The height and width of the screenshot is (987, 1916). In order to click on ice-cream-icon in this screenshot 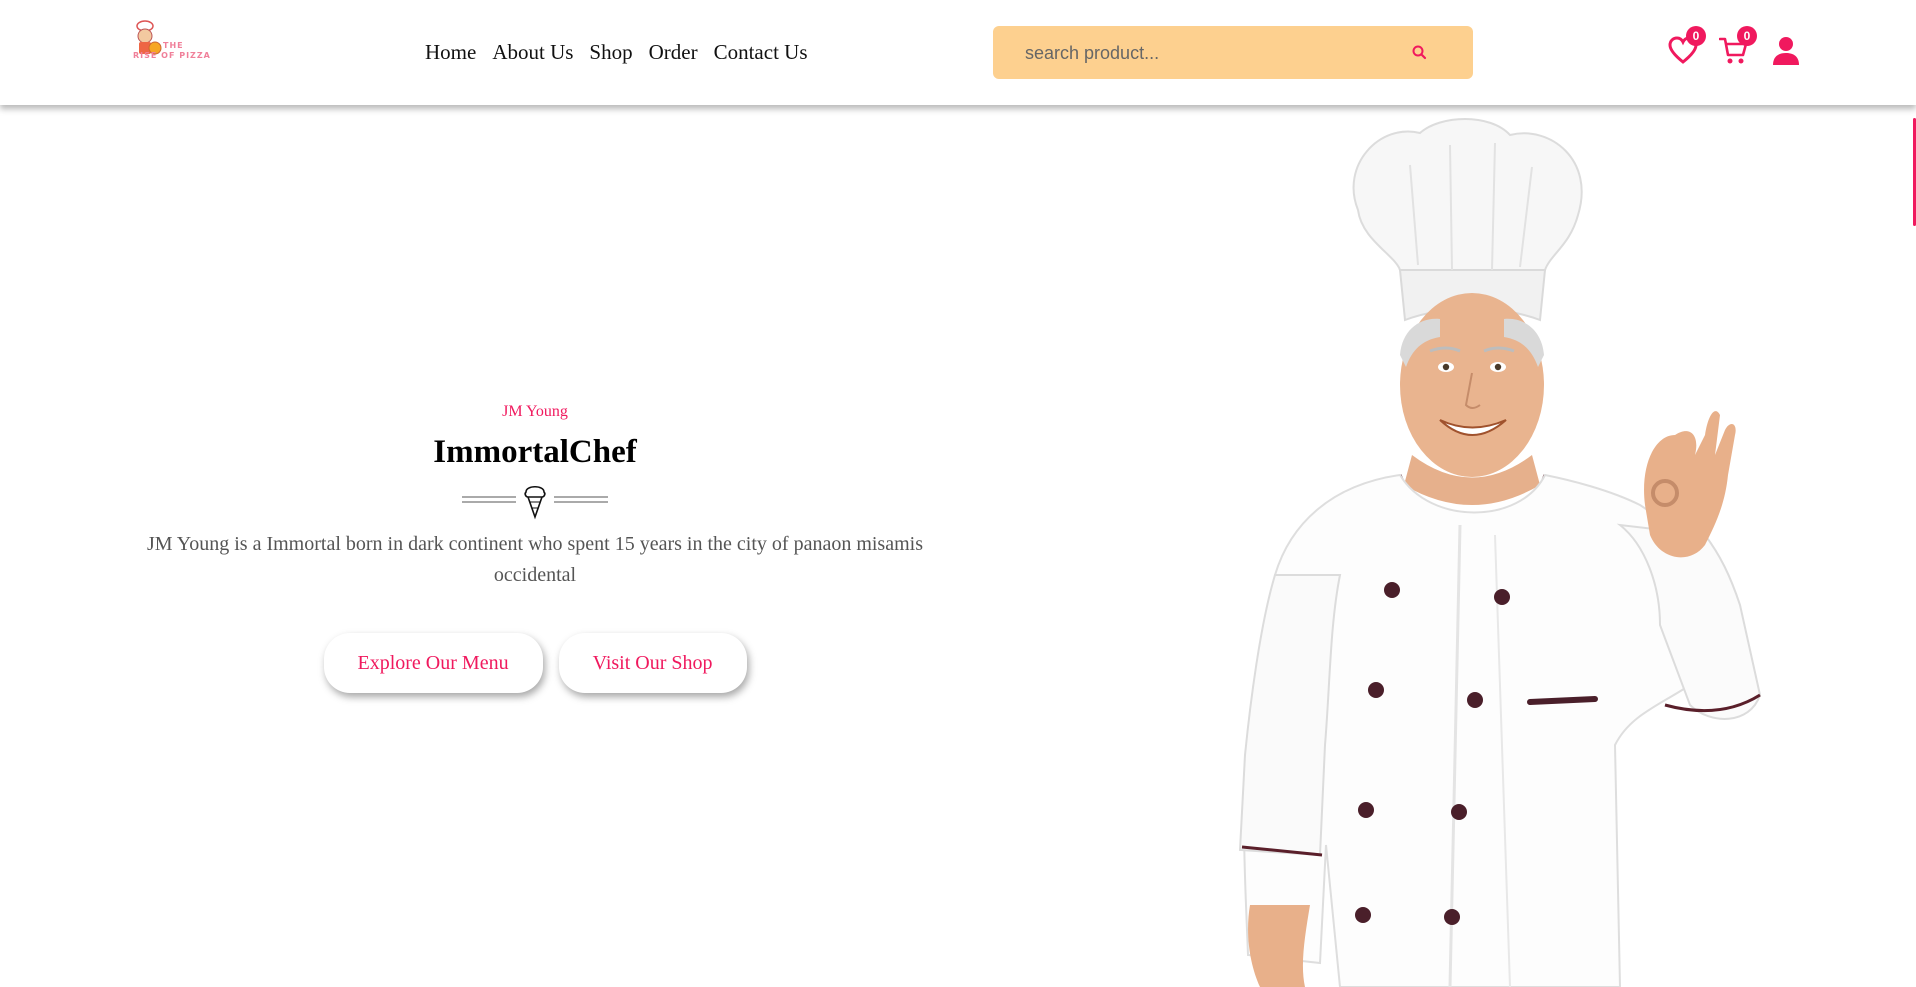, I will do `click(535, 502)`.